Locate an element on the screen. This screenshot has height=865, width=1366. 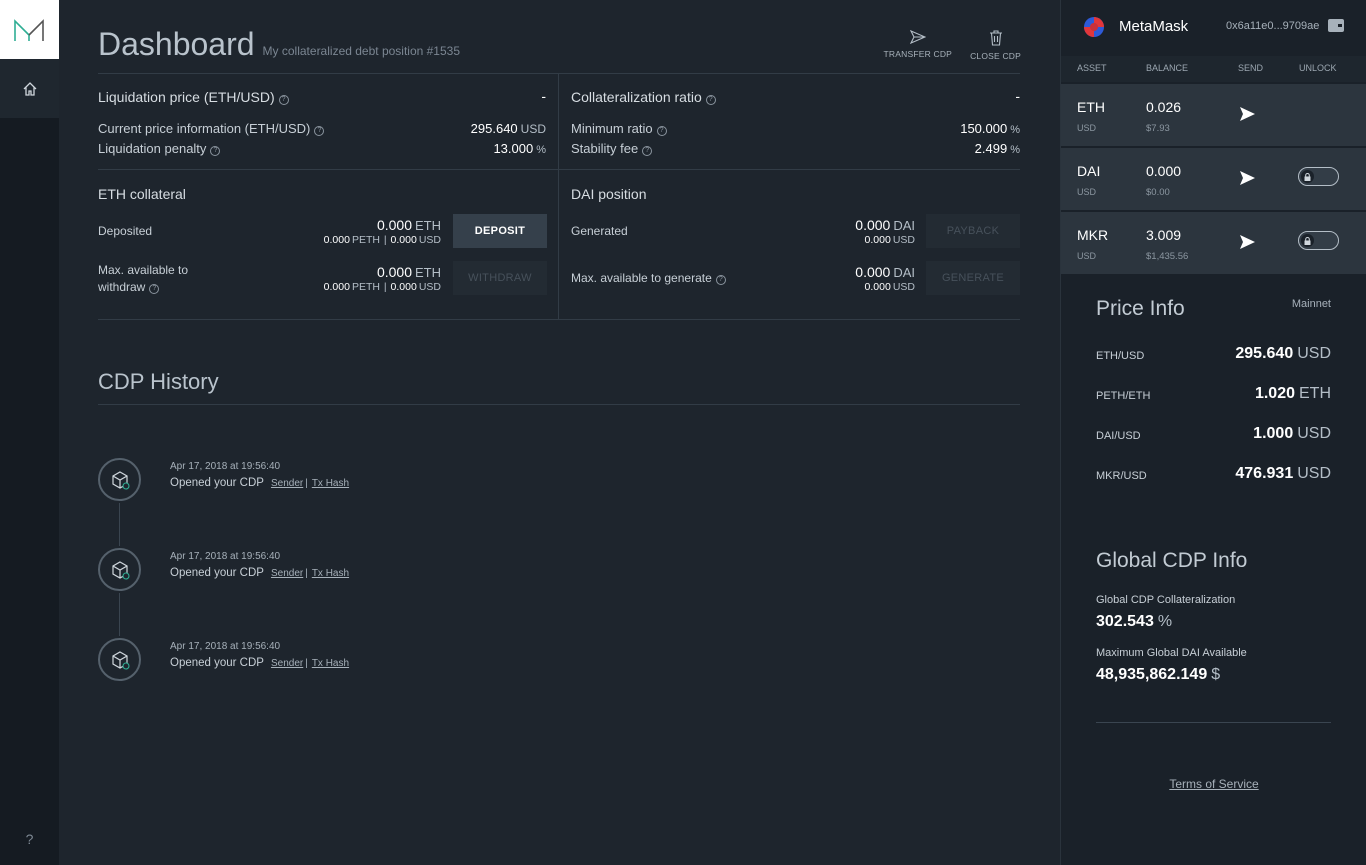
deposited-label: Deposited is located at coordinates (125, 231).